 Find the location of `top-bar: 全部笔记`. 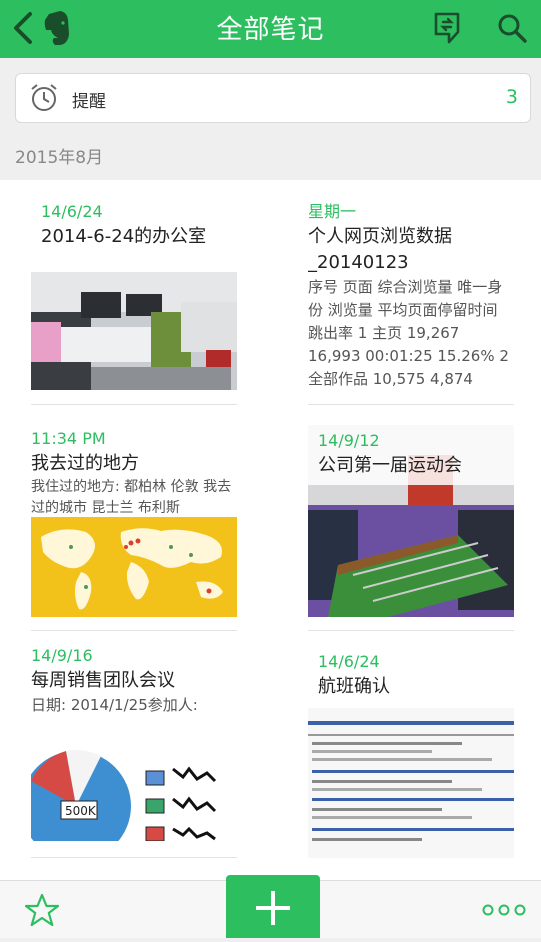

top-bar: 全部笔记 is located at coordinates (270, 29).